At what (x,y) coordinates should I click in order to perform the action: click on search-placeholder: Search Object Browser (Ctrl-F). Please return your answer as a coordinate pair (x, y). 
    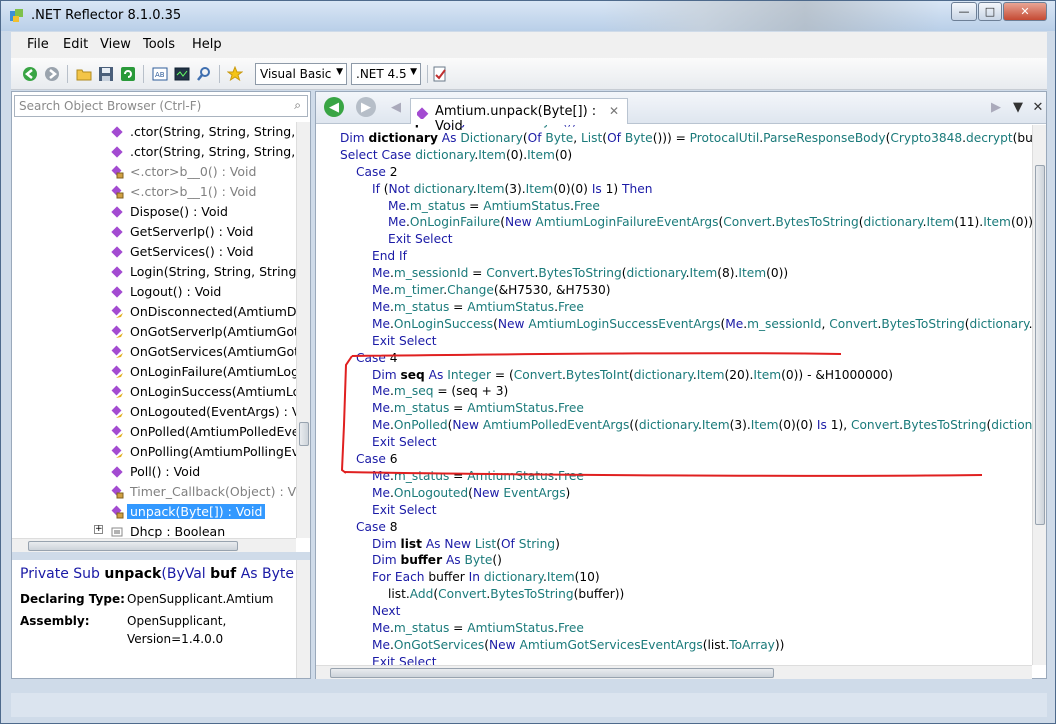
    Looking at the image, I should click on (110, 106).